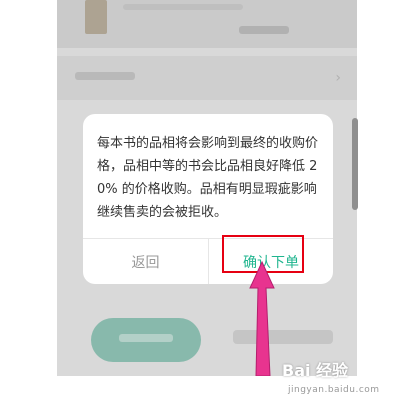 The image size is (400, 400). I want to click on watermark-text: Bai 经验, so click(315, 370).